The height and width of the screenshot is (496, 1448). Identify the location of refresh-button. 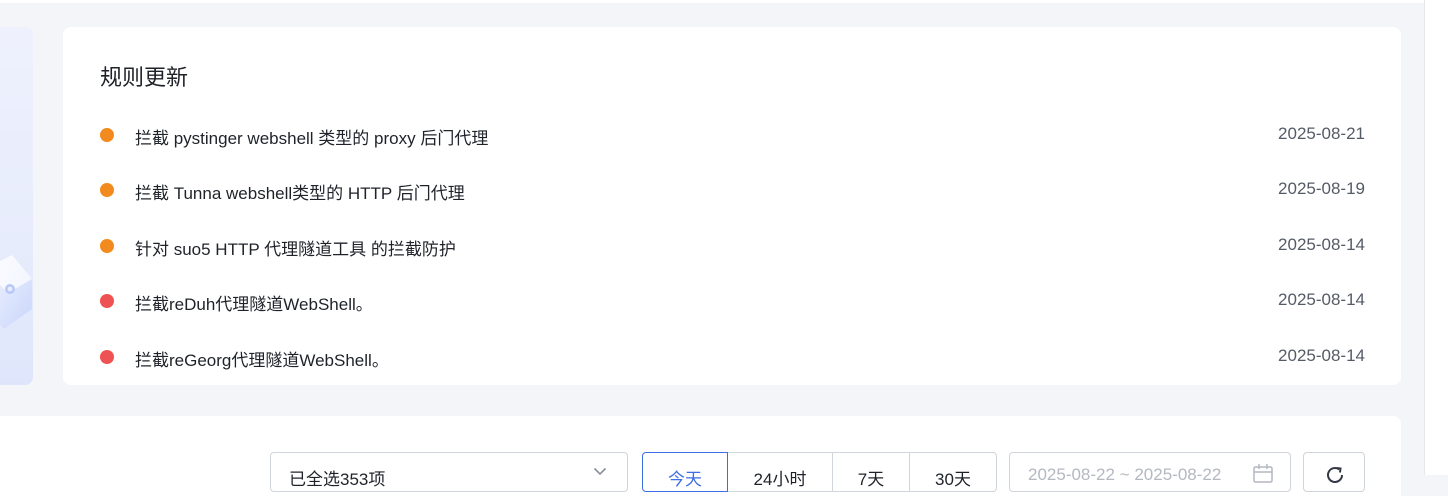
(1334, 472).